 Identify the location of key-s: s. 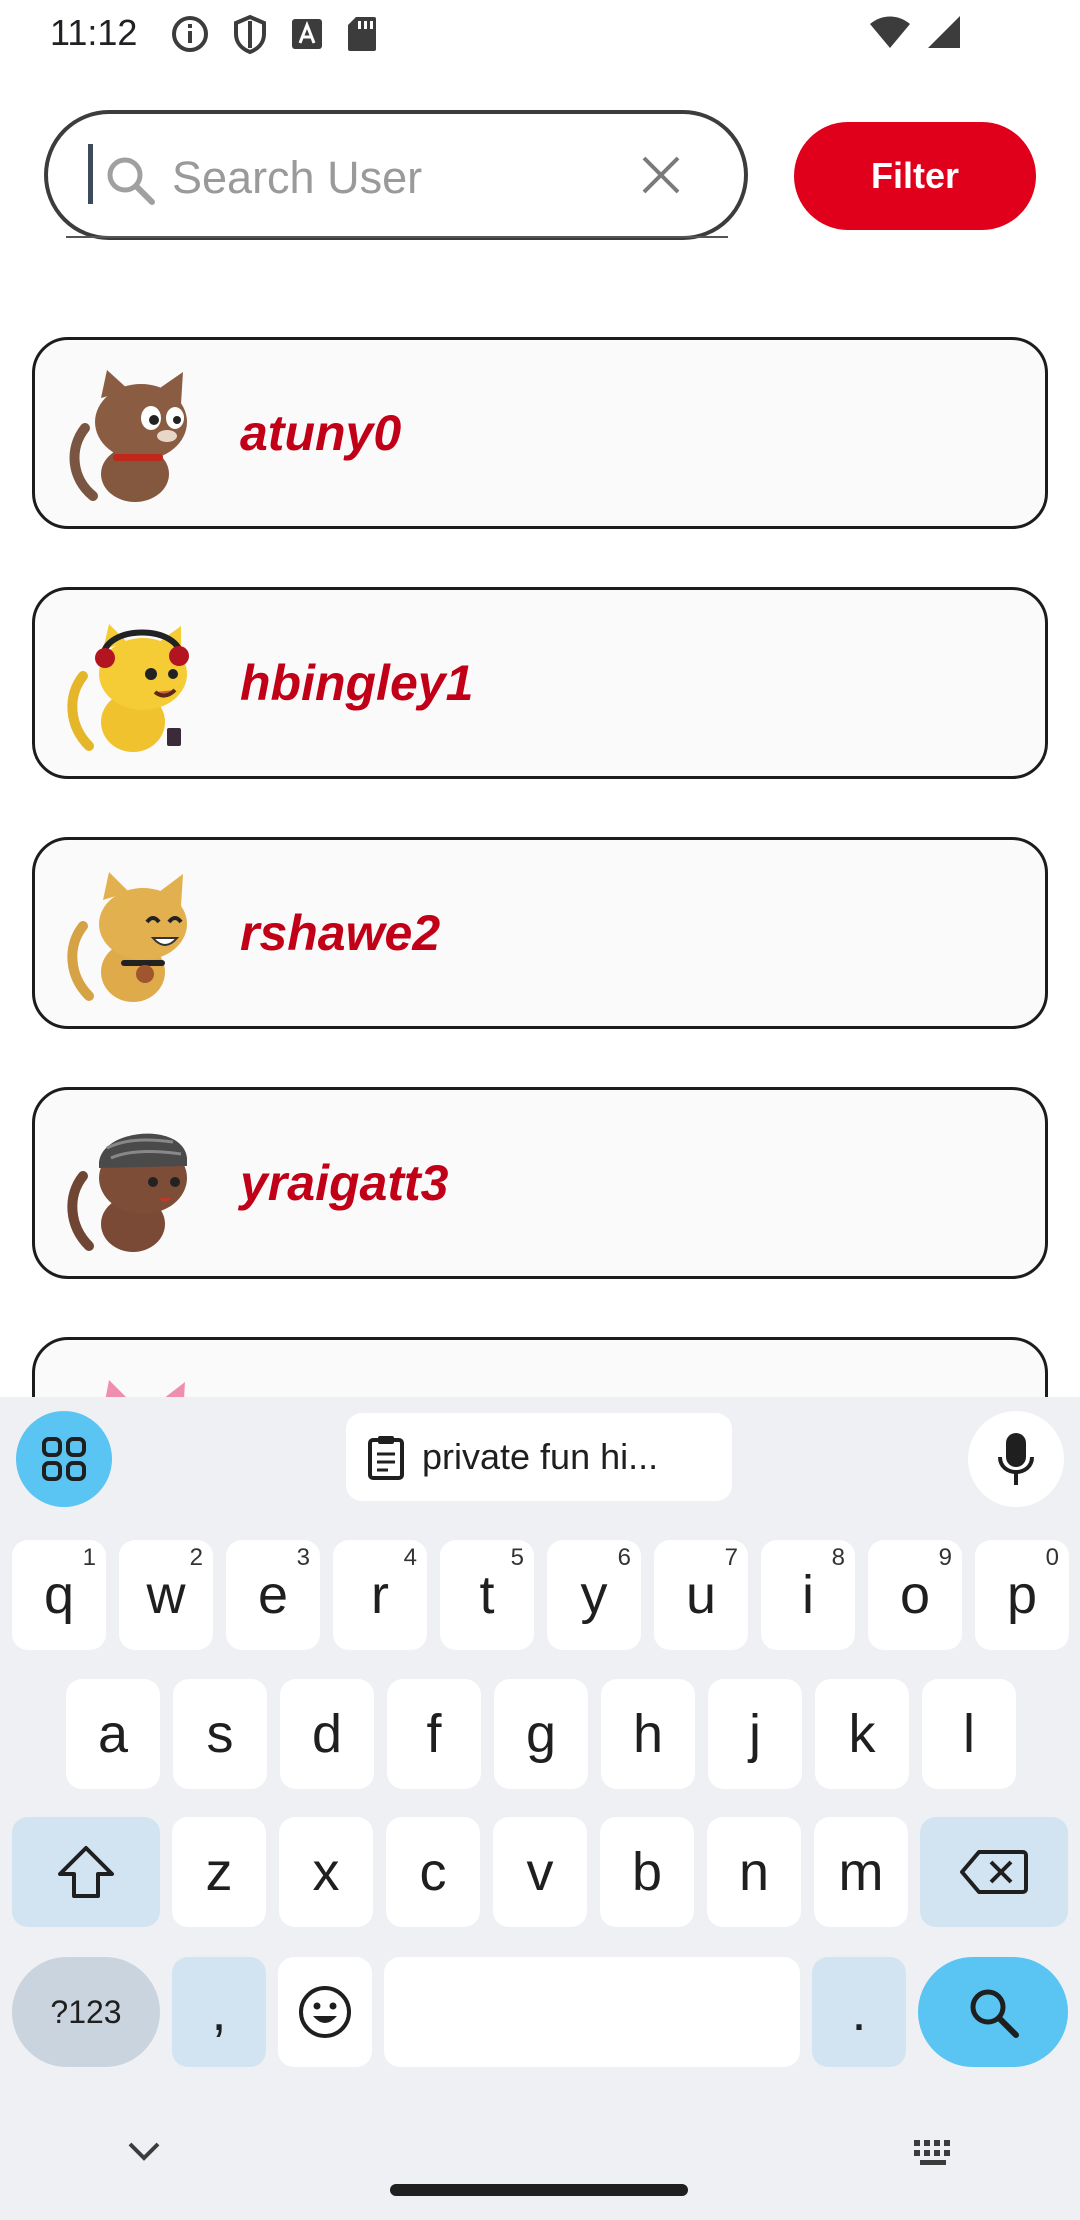
(220, 1734).